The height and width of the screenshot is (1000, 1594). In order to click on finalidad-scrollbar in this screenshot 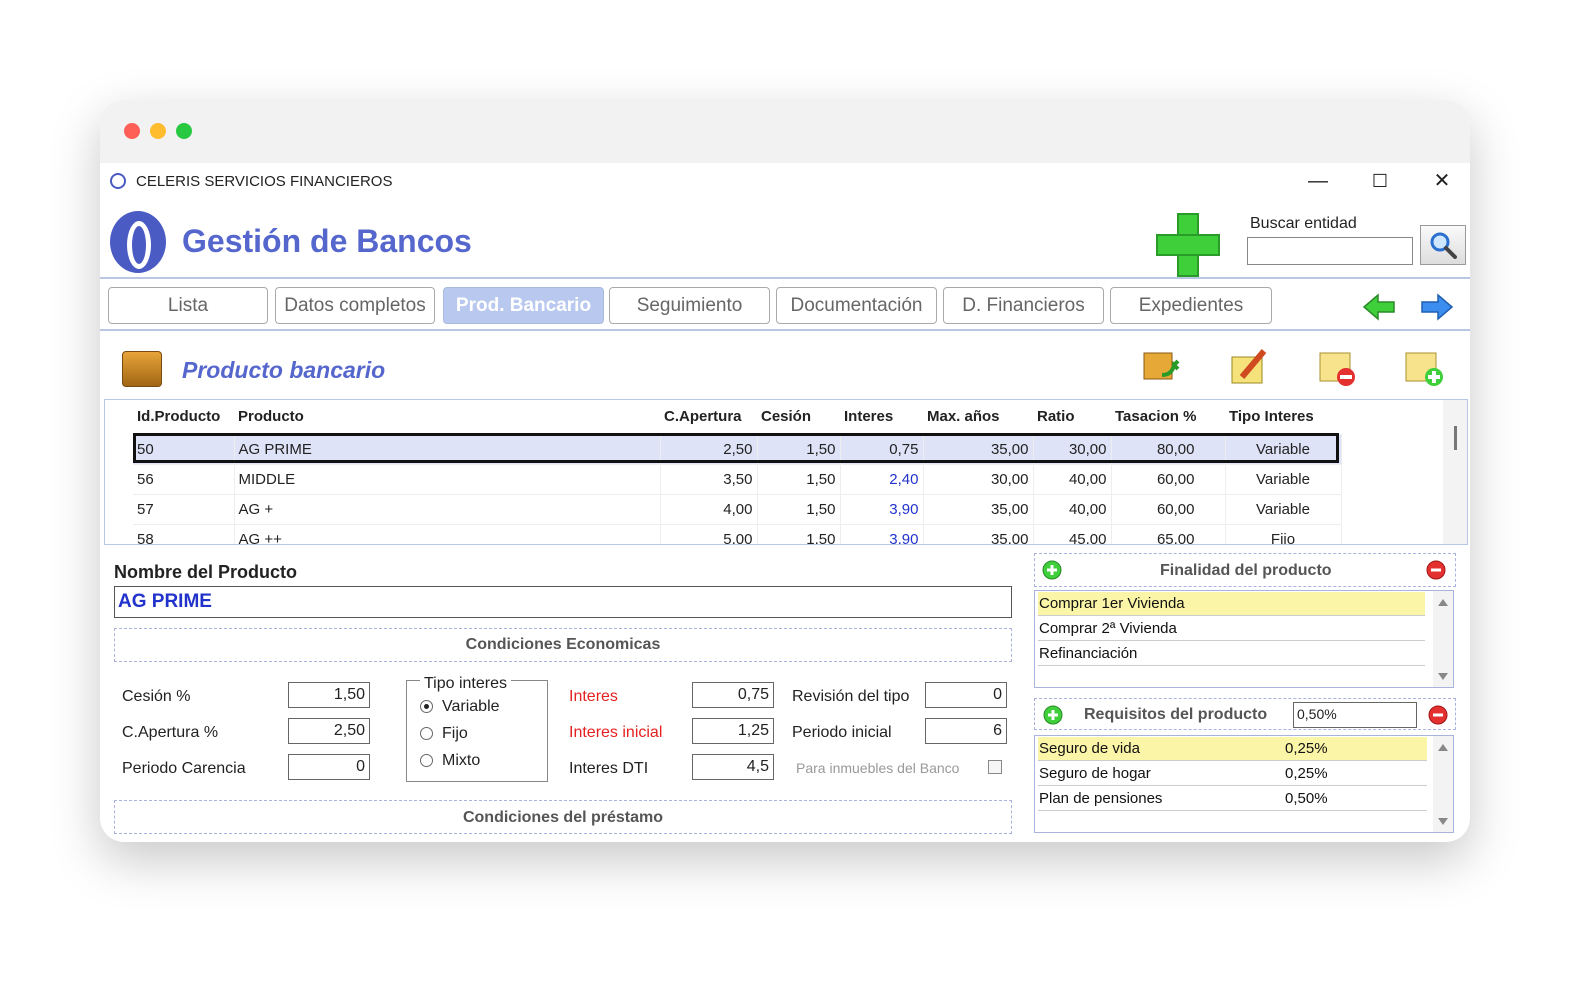, I will do `click(1443, 639)`.